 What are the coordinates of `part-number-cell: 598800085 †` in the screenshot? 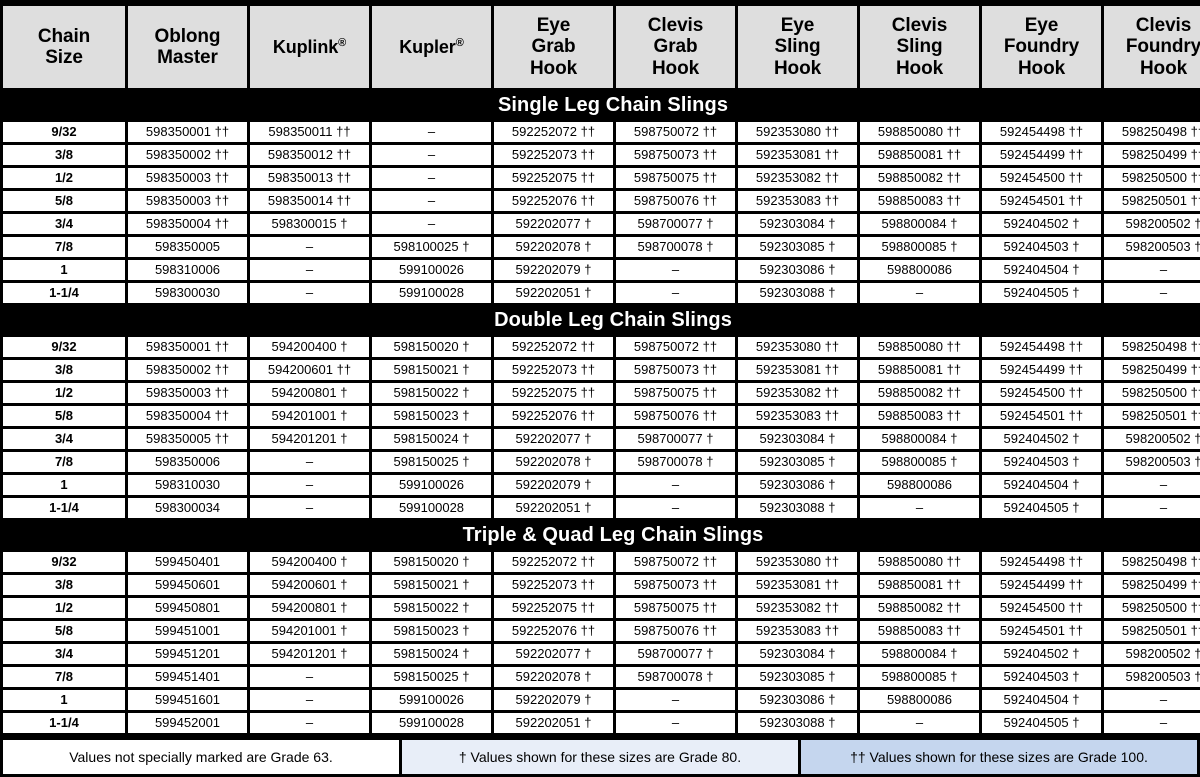 It's located at (919, 462).